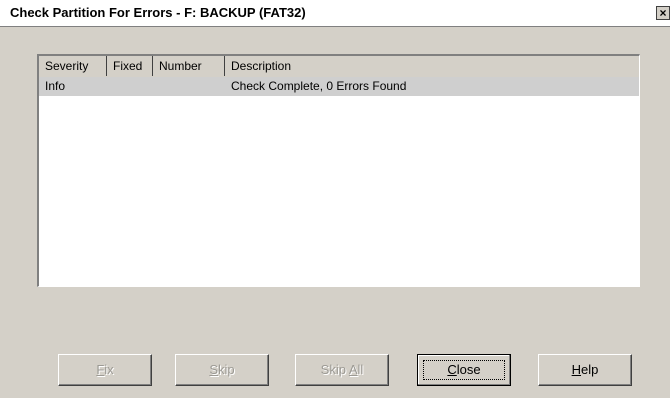  What do you see at coordinates (189, 66) in the screenshot?
I see `column-header-number: Number` at bounding box center [189, 66].